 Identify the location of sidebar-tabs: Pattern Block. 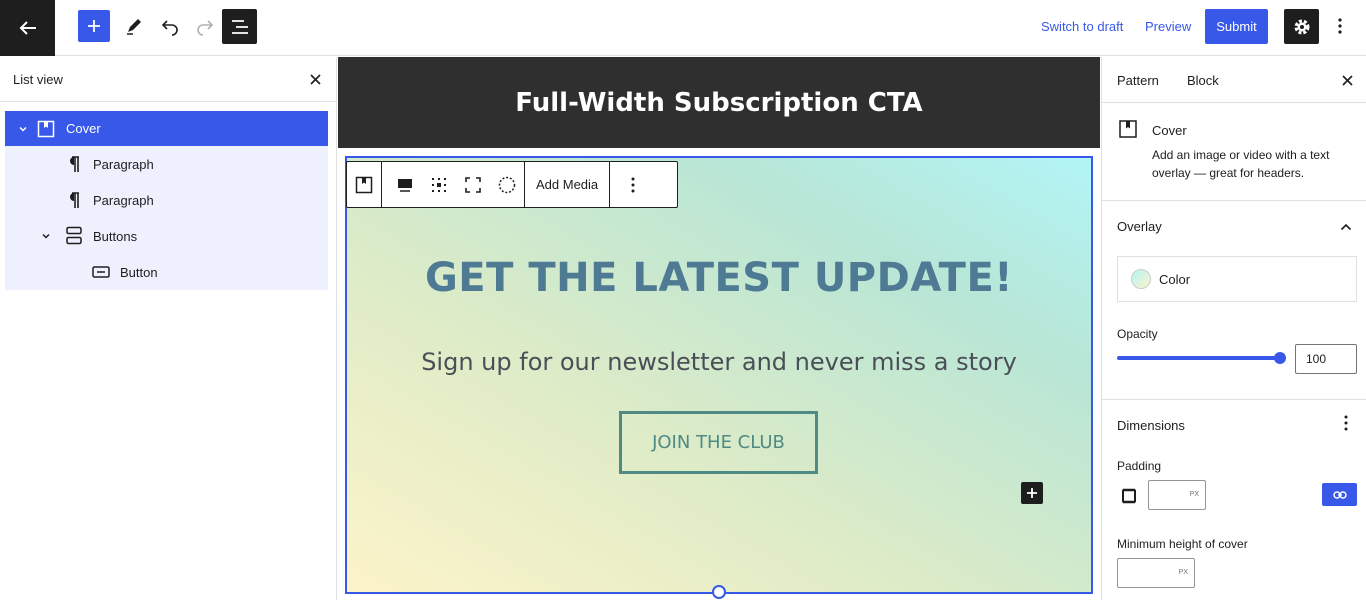
(1234, 80).